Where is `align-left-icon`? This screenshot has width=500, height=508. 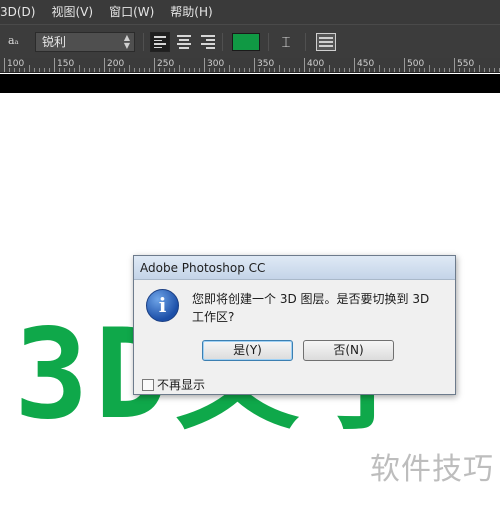 align-left-icon is located at coordinates (160, 42).